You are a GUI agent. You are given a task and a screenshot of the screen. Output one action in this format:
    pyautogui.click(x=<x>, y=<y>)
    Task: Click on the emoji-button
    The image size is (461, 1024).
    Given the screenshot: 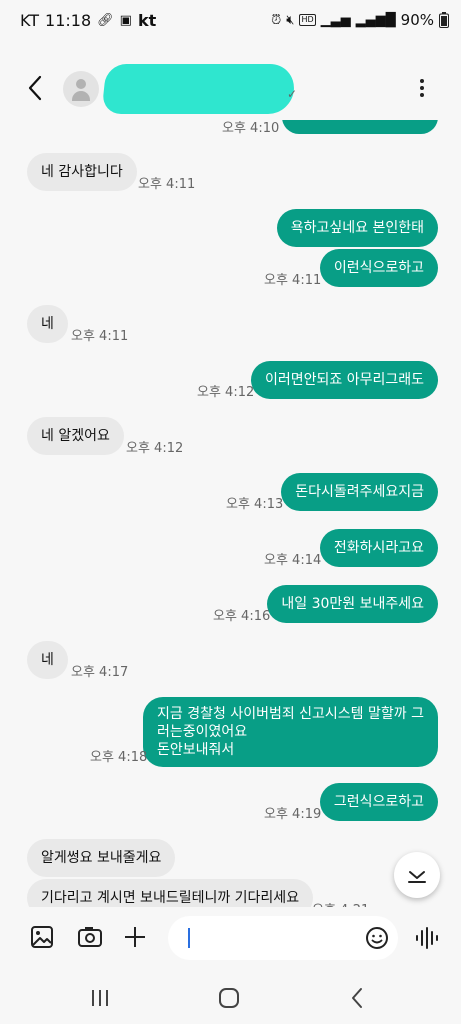 What is the action you would take?
    pyautogui.click(x=377, y=938)
    